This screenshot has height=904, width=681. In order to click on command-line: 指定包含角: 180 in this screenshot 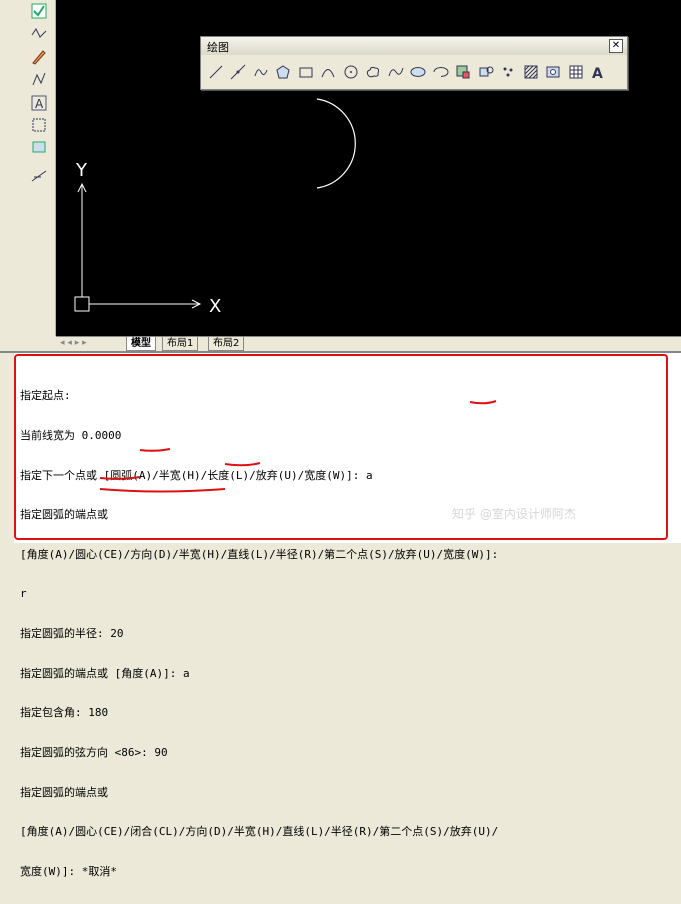, I will do `click(64, 713)`.